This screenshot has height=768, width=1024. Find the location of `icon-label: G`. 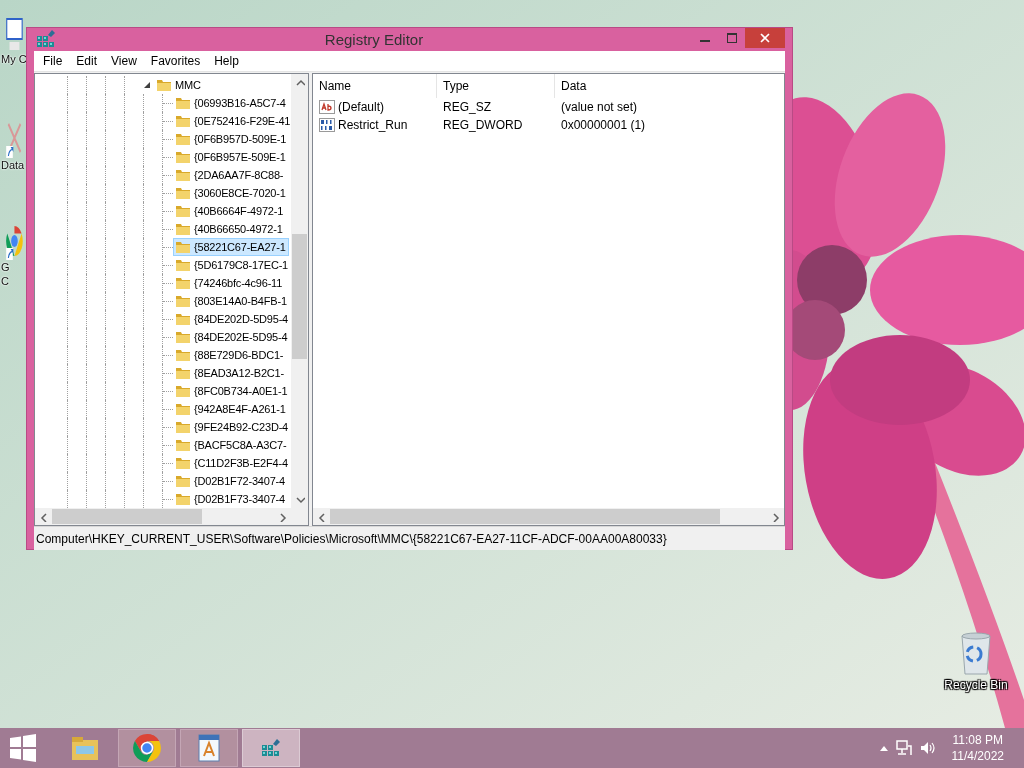

icon-label: G is located at coordinates (5, 267).